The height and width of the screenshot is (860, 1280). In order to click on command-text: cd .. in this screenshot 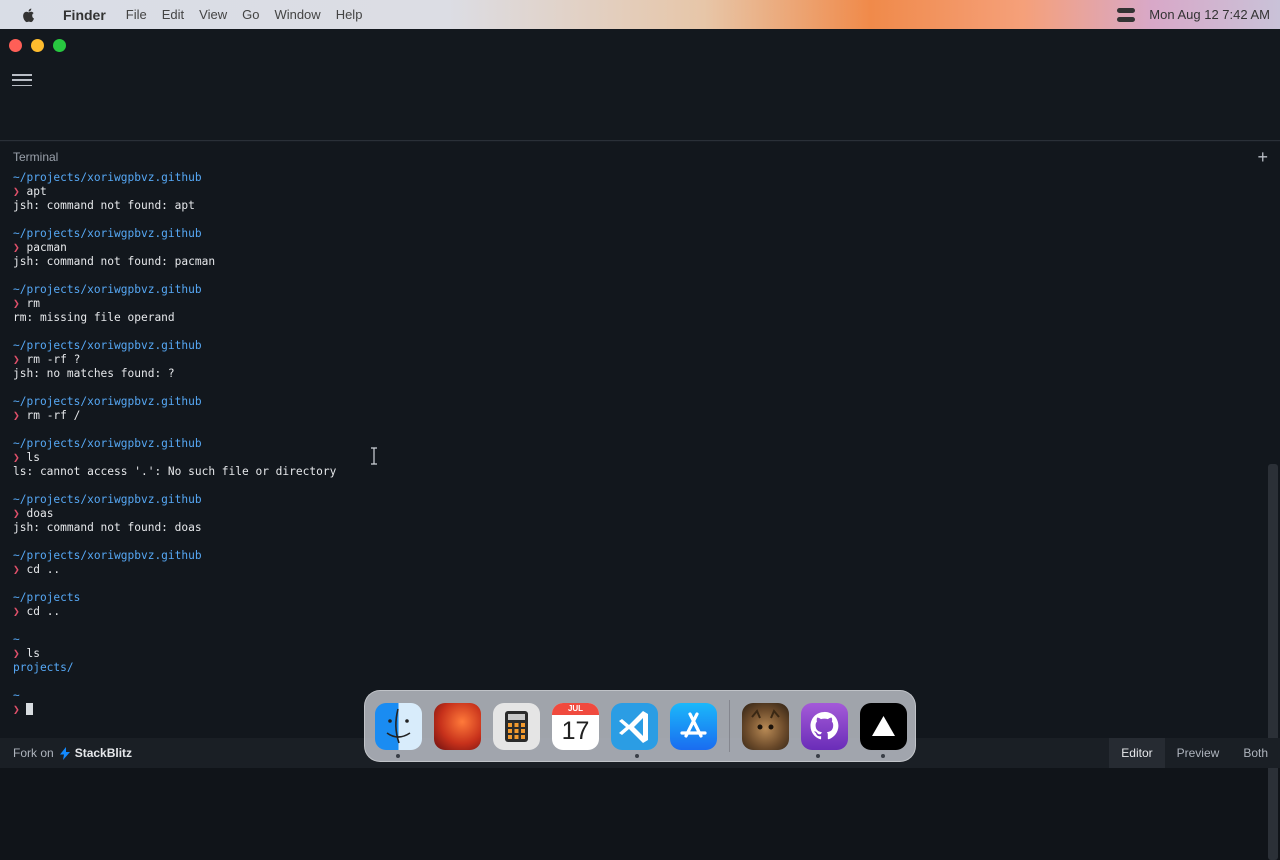, I will do `click(43, 611)`.